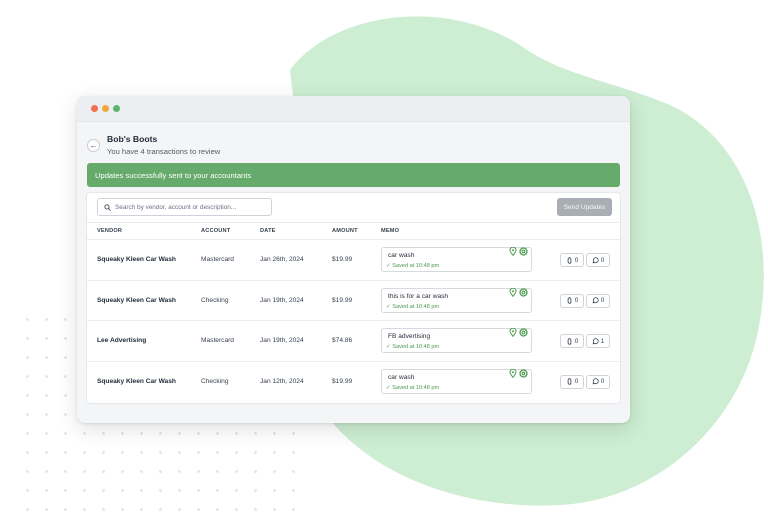 The width and height of the screenshot is (768, 519). I want to click on column-vendor: VENDOR, so click(110, 231).